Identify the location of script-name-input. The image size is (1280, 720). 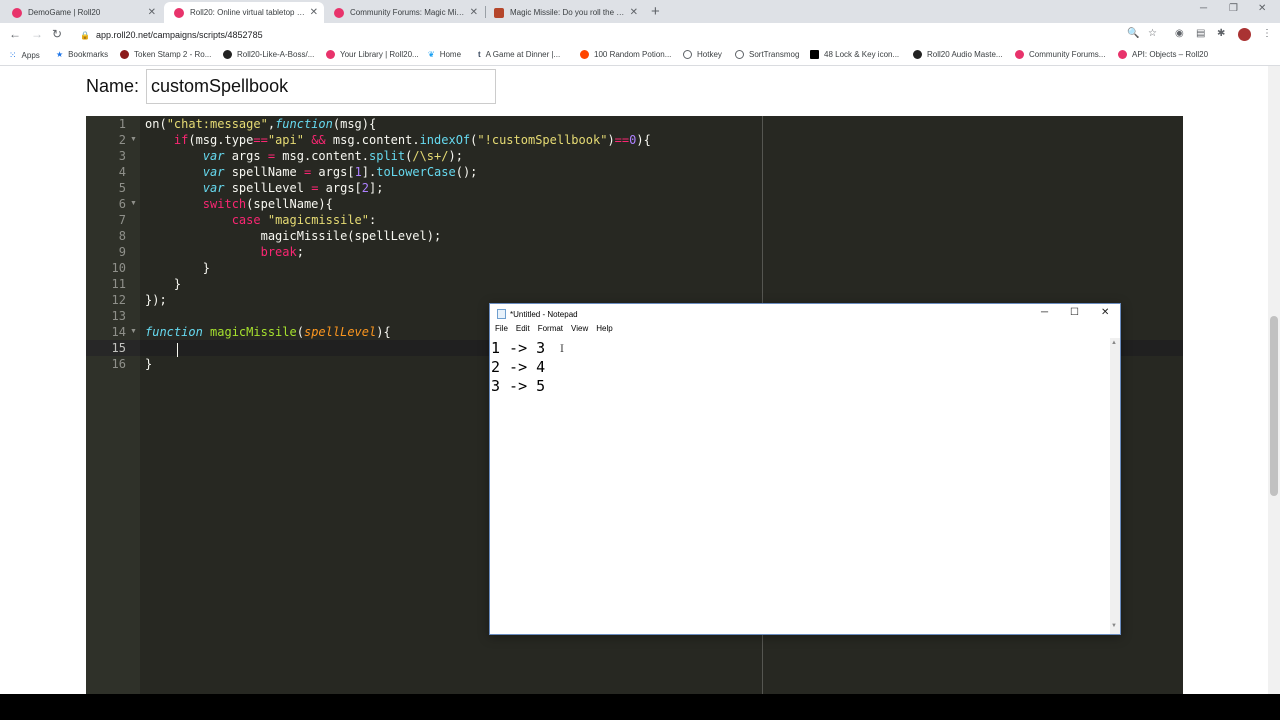
(321, 86).